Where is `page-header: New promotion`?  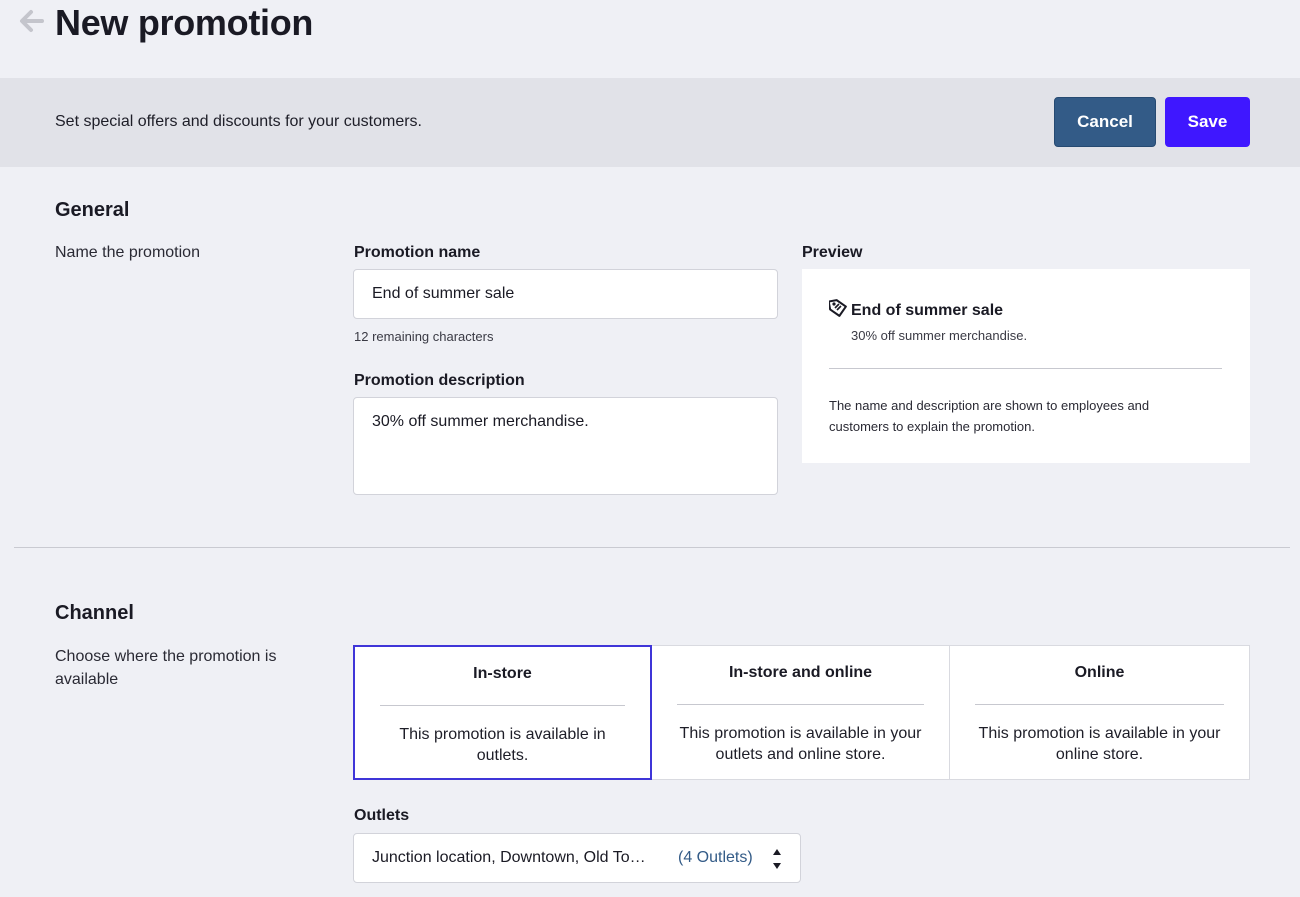 page-header: New promotion is located at coordinates (650, 39).